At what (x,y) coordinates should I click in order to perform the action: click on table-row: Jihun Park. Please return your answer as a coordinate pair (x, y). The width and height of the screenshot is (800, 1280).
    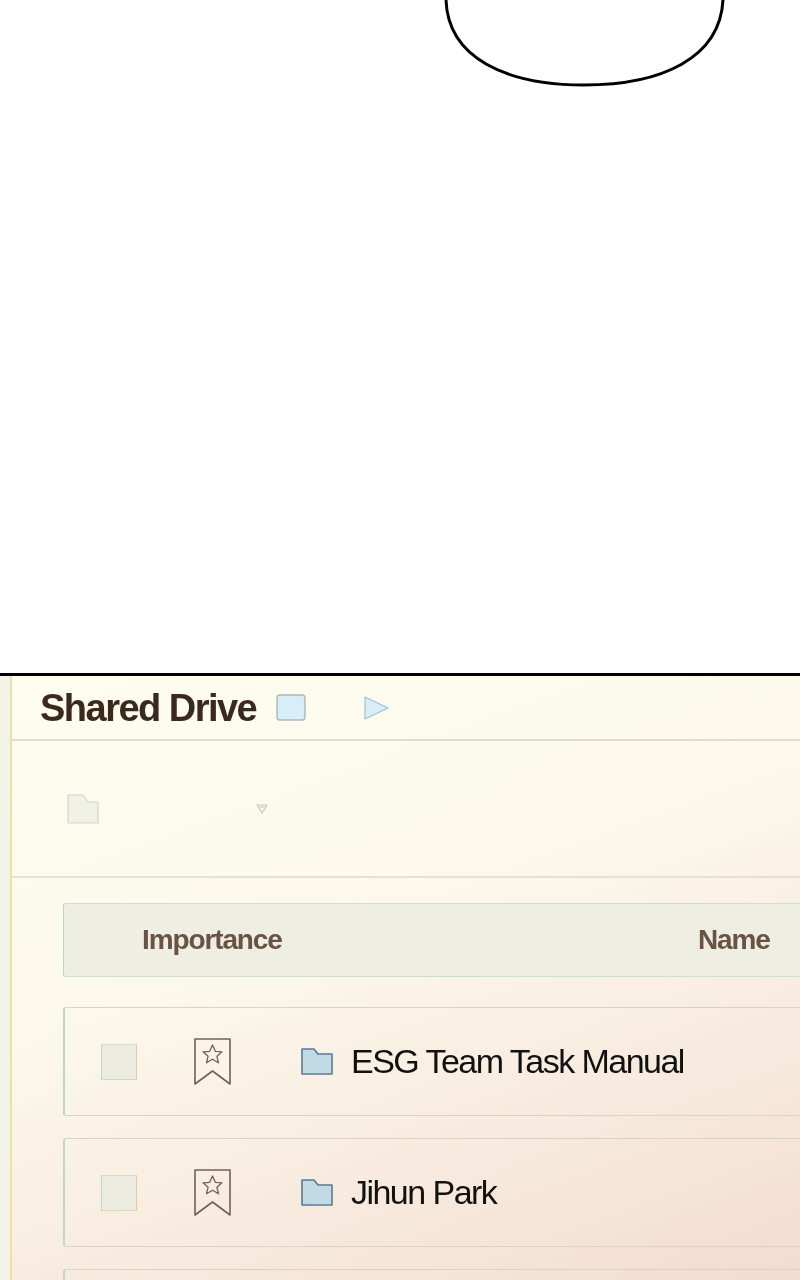
    Looking at the image, I should click on (431, 1192).